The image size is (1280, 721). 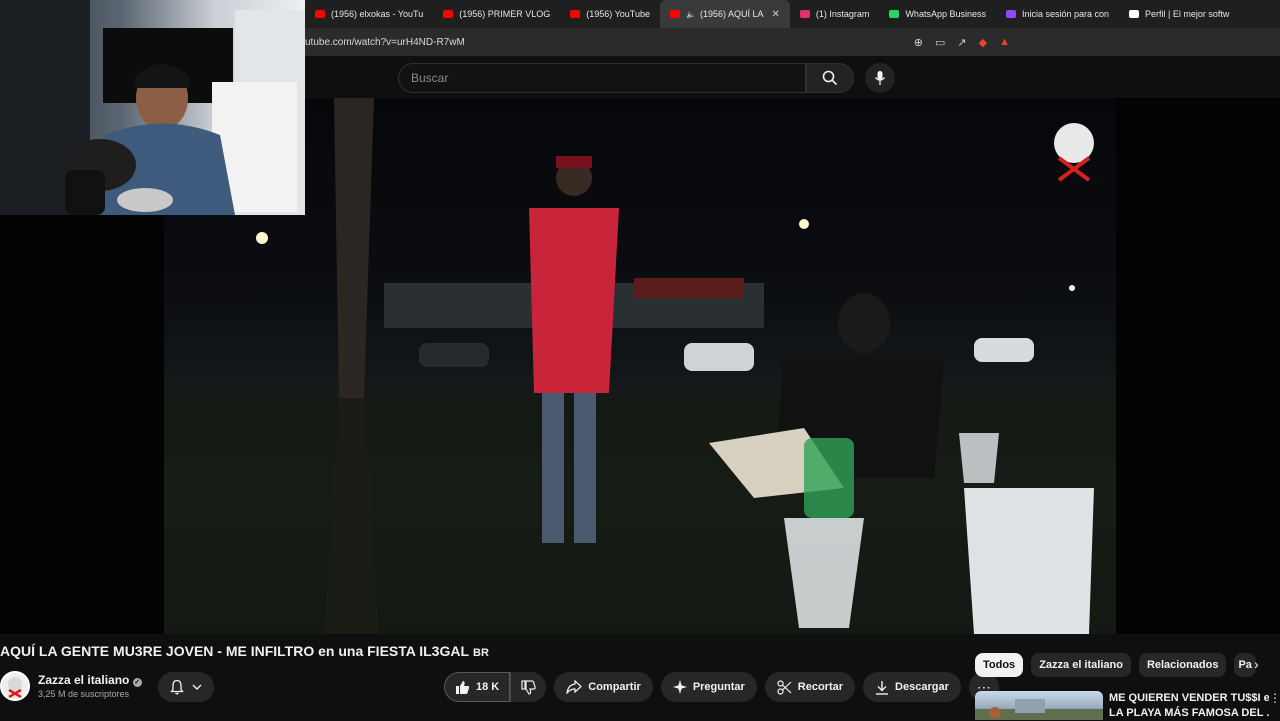 I want to click on thumbnail-illustration, so click(x=1039, y=709).